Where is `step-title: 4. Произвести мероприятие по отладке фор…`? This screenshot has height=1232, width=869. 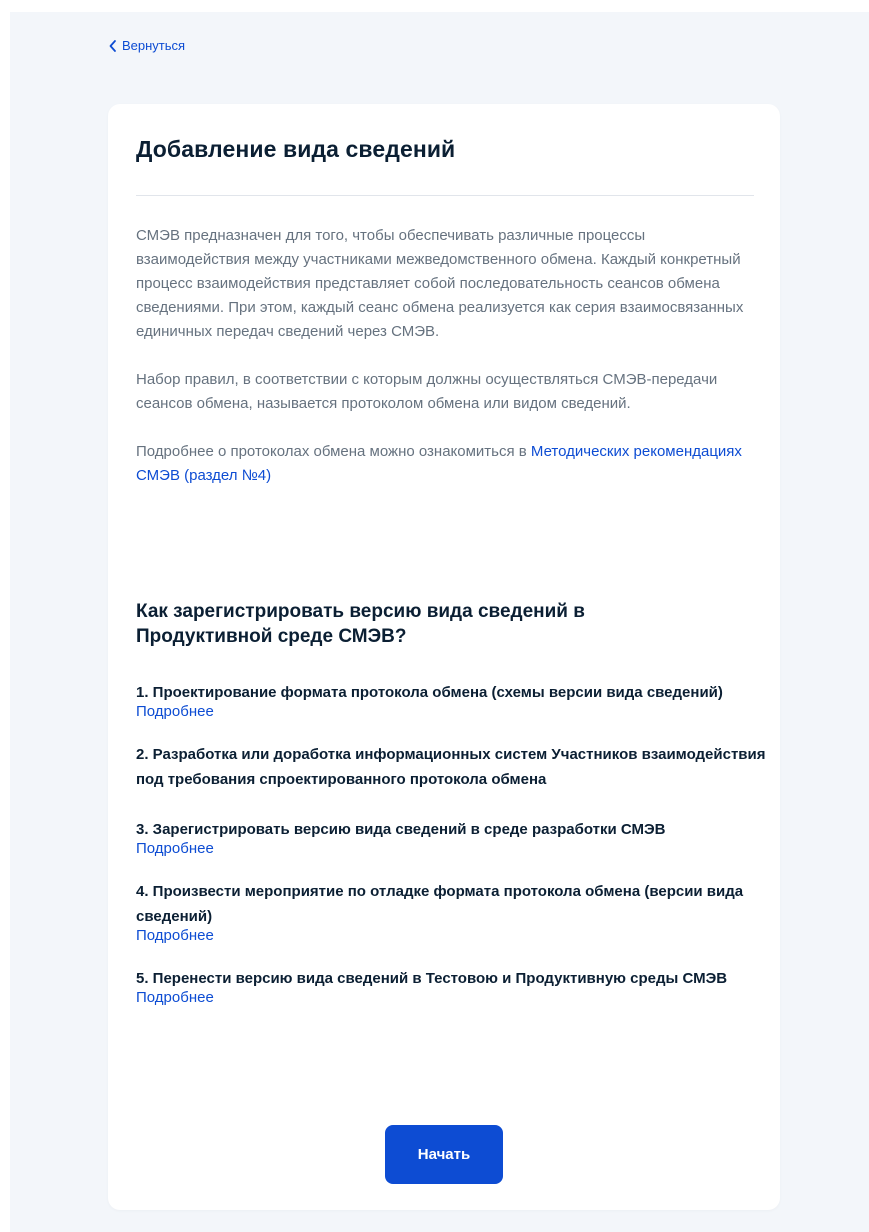
step-title: 4. Произвести мероприятие по отладке фор… is located at coordinates (440, 904).